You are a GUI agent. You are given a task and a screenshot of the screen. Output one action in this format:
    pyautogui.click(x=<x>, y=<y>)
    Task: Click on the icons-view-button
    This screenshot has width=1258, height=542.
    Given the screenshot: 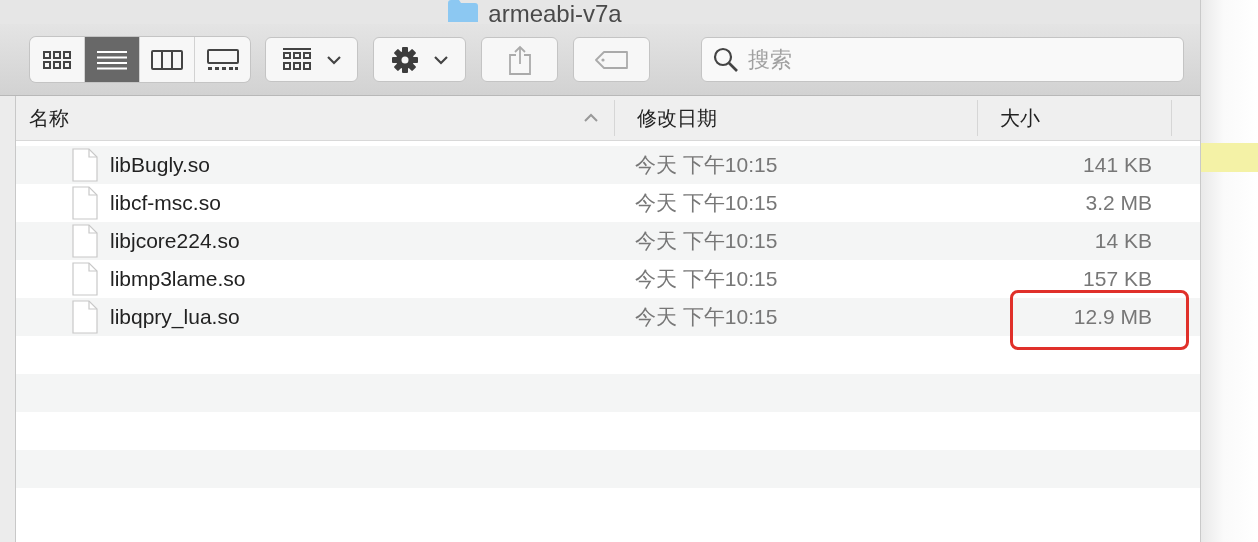 What is the action you would take?
    pyautogui.click(x=57, y=59)
    